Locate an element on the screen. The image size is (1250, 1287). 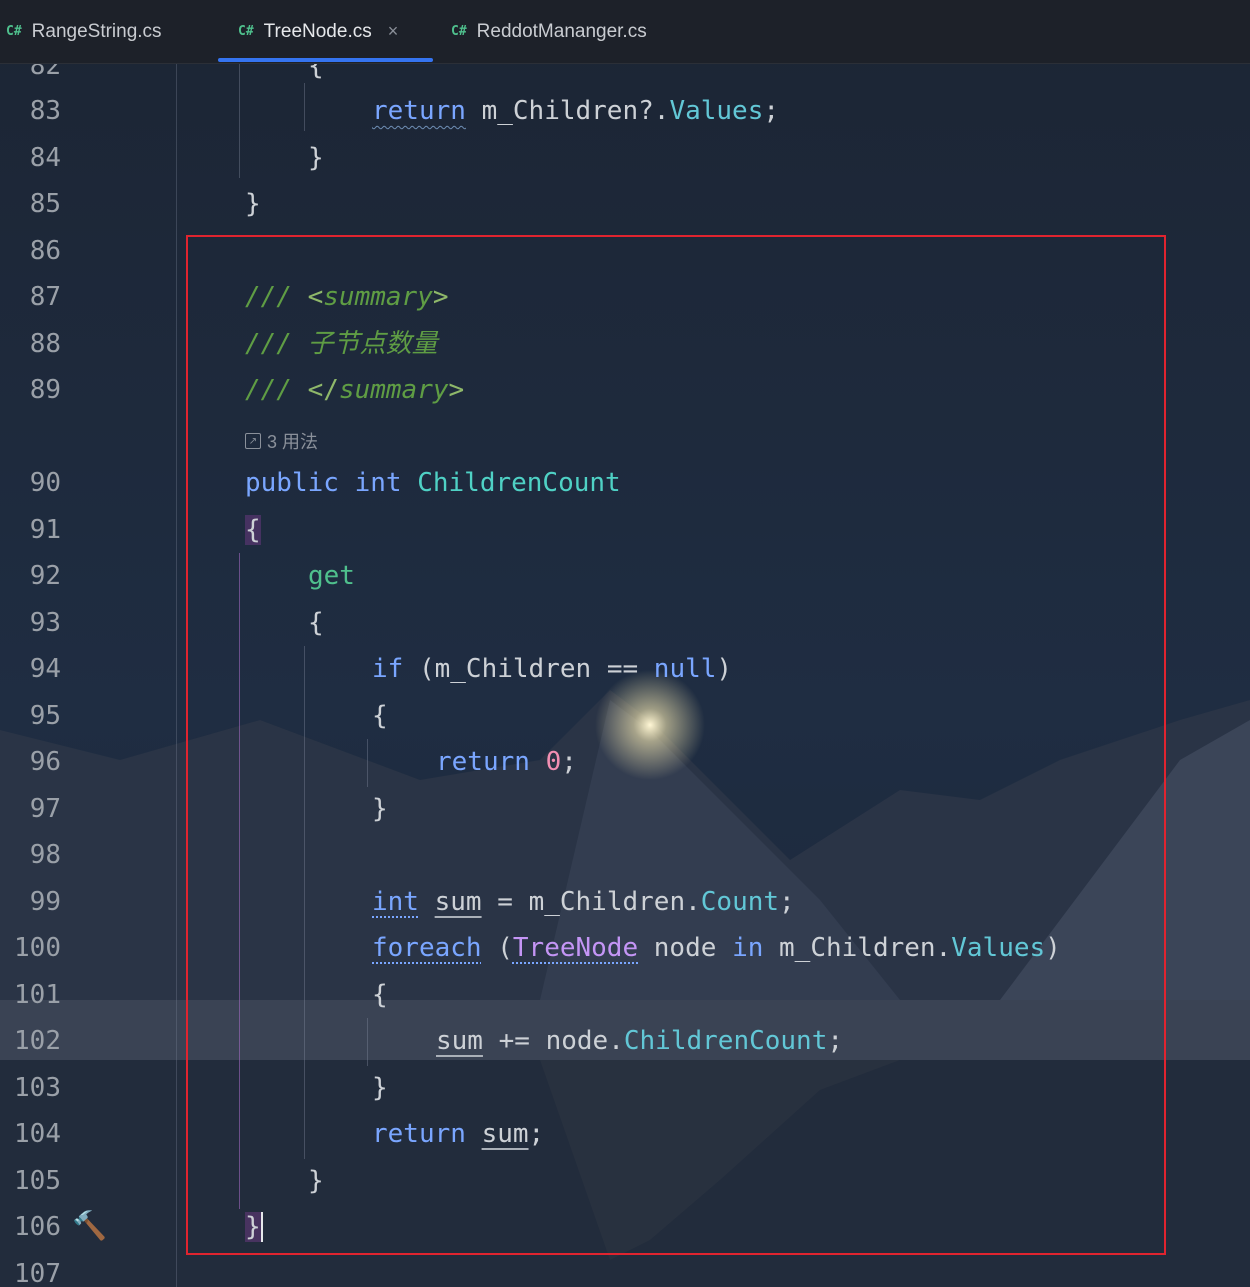
code-line: public int ChildrenCount is located at coordinates (433, 483).